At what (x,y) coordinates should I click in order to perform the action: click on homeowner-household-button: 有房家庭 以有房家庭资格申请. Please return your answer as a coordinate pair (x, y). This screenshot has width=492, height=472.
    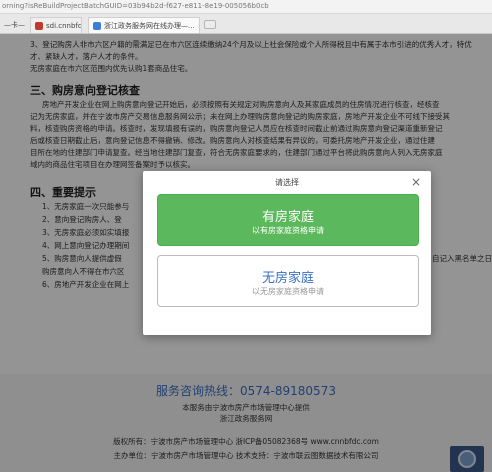
    Looking at the image, I should click on (288, 220).